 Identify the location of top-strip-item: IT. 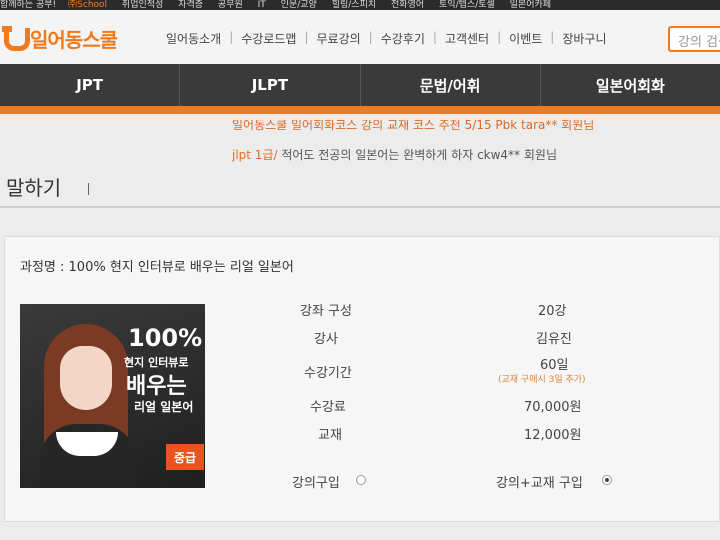
(262, 5).